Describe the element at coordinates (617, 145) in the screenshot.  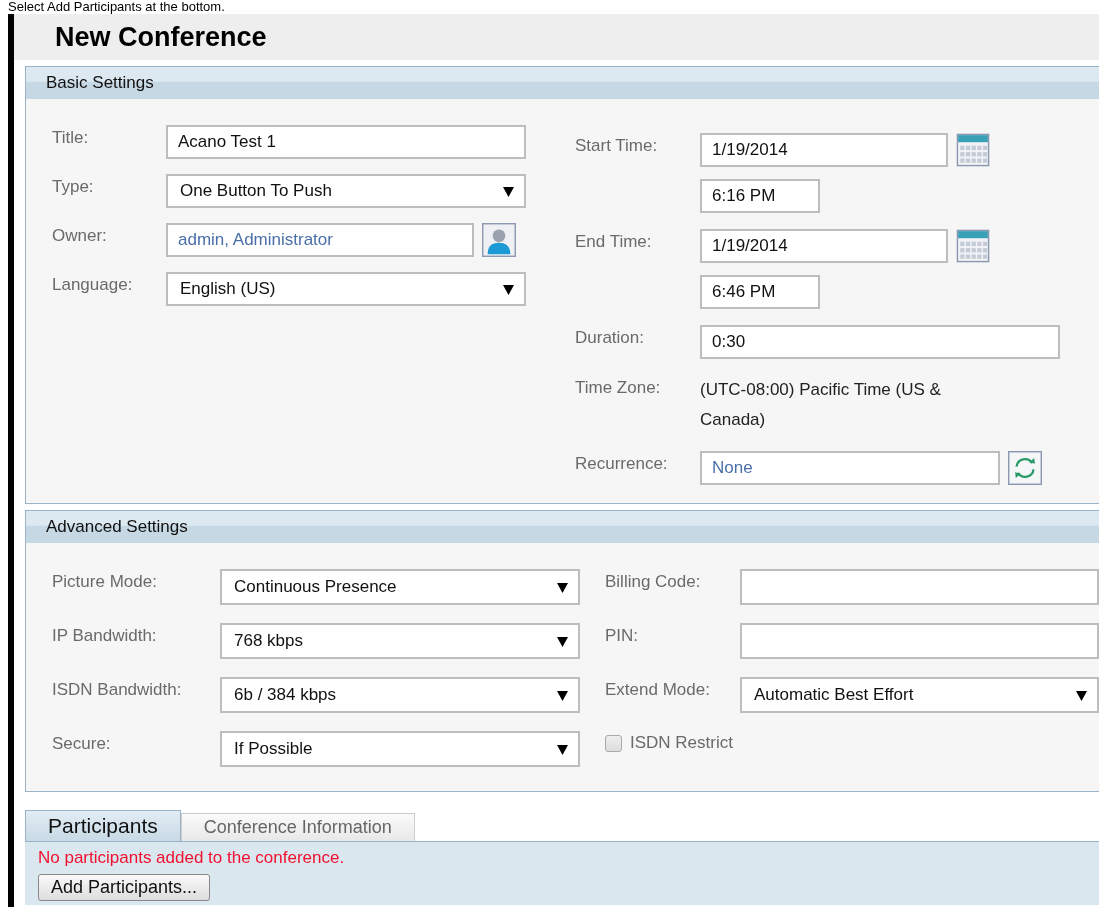
I see `field-label: Start Time:` at that location.